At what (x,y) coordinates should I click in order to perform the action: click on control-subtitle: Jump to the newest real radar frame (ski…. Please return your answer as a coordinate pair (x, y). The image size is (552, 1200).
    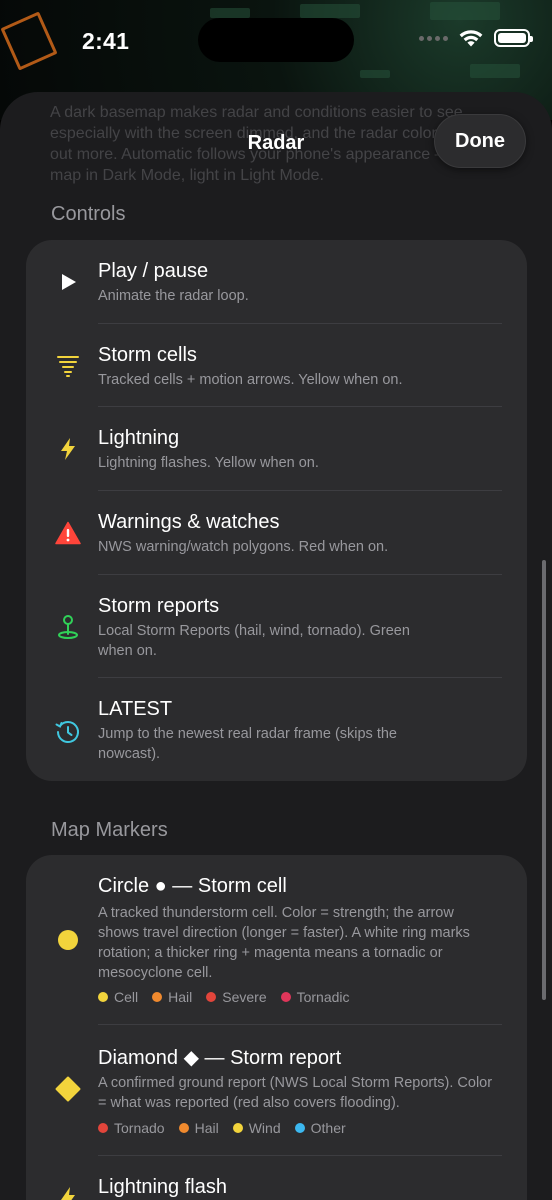
    Looking at the image, I should click on (247, 744).